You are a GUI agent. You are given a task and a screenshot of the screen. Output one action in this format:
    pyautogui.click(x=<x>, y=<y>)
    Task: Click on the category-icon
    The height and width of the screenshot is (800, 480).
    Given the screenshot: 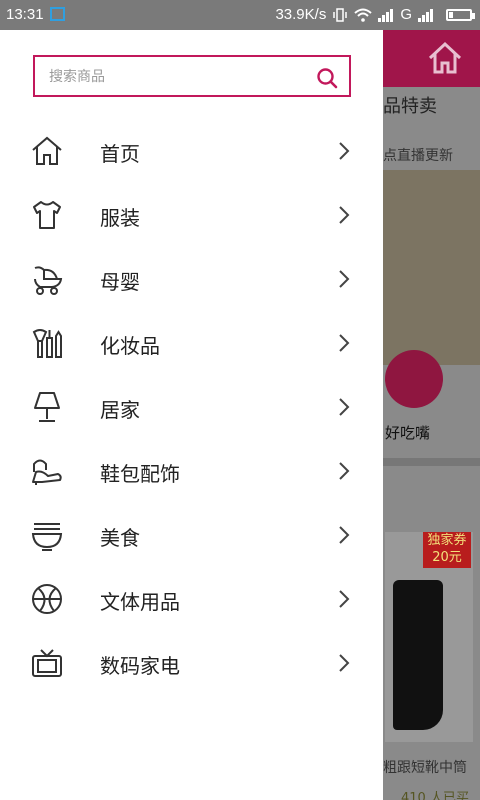 What is the action you would take?
    pyautogui.click(x=414, y=379)
    